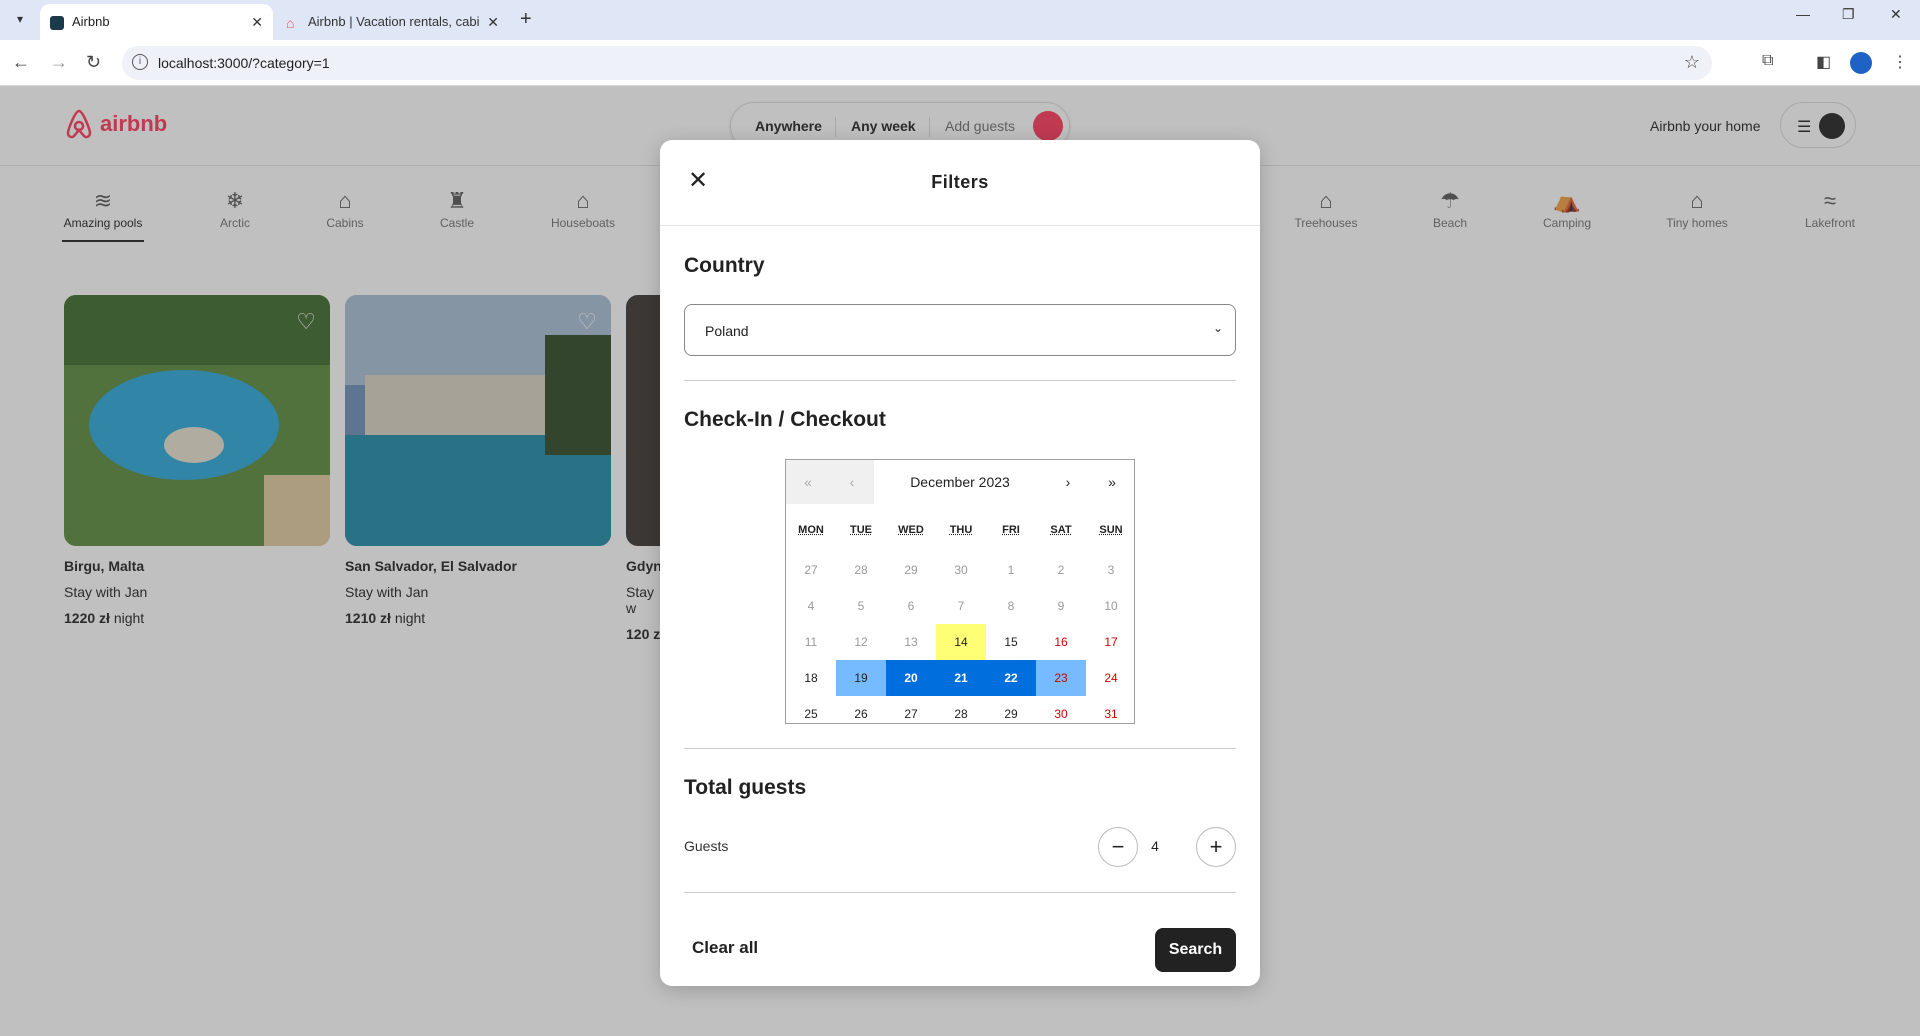 This screenshot has height=1036, width=1920. What do you see at coordinates (1217, 328) in the screenshot?
I see `chevron-down-icon: ⌄` at bounding box center [1217, 328].